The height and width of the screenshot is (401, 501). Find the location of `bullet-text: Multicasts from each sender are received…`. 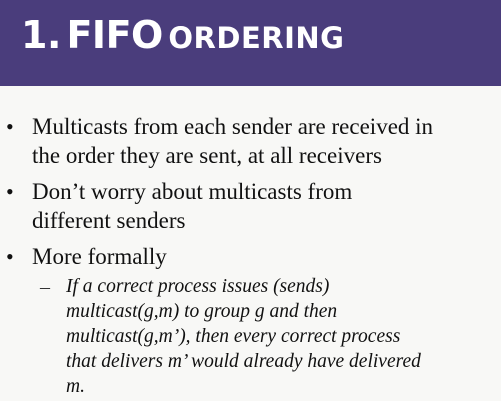

bullet-text: Multicasts from each sender are received… is located at coordinates (233, 141).